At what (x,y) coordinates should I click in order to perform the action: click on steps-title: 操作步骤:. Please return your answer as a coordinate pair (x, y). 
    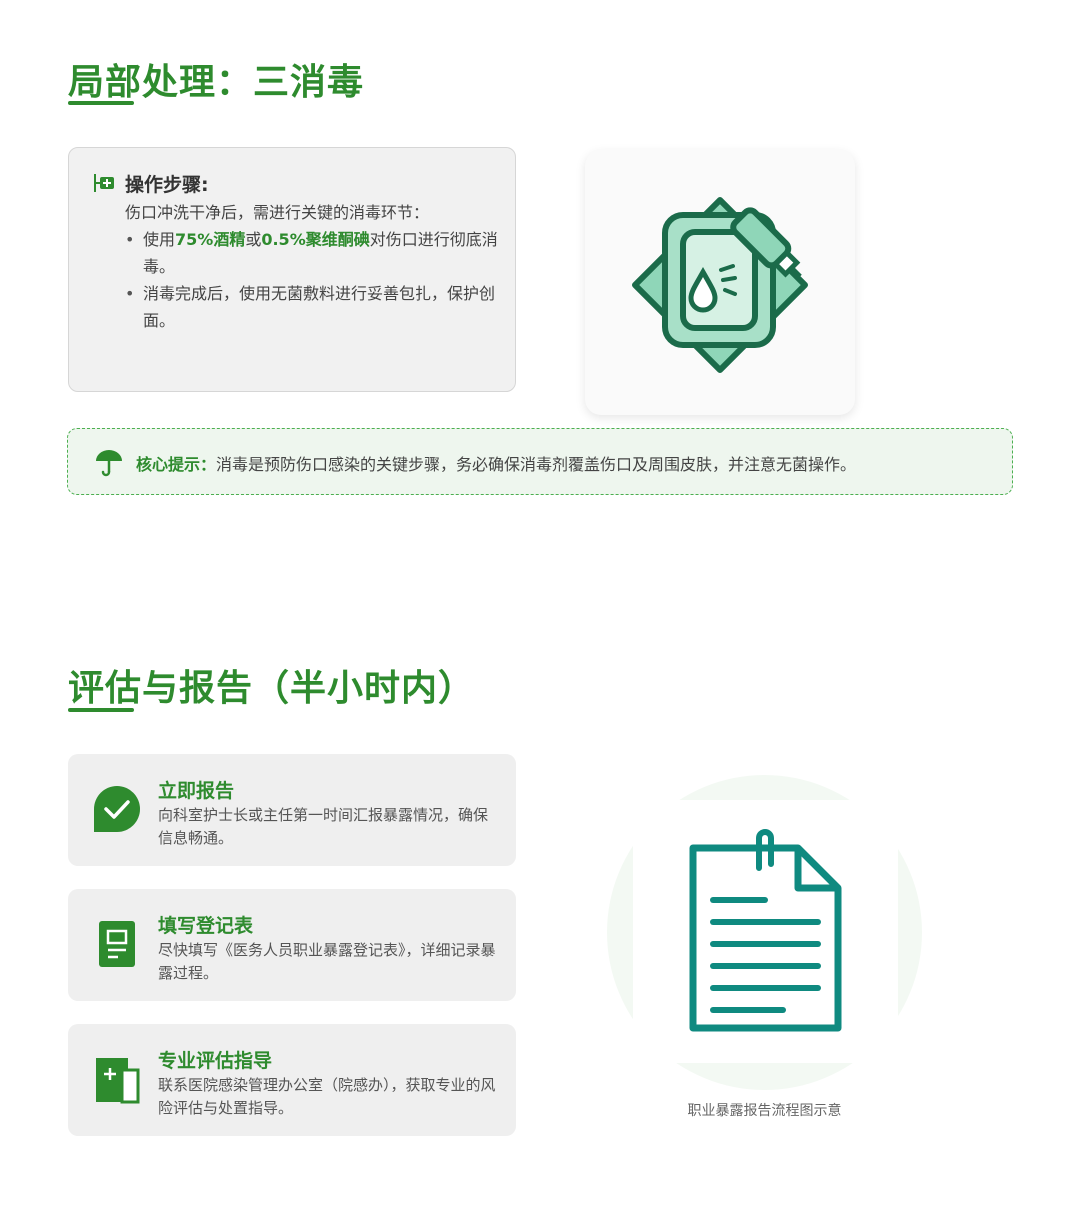
    Looking at the image, I should click on (167, 185).